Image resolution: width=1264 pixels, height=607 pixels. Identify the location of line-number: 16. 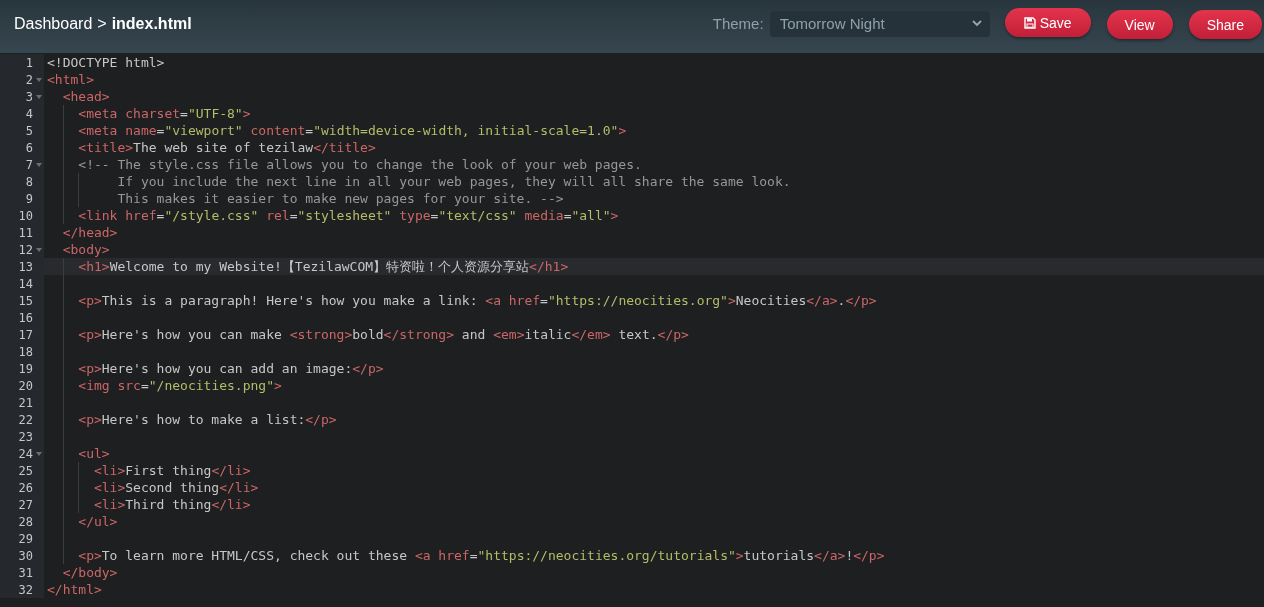
(25, 317).